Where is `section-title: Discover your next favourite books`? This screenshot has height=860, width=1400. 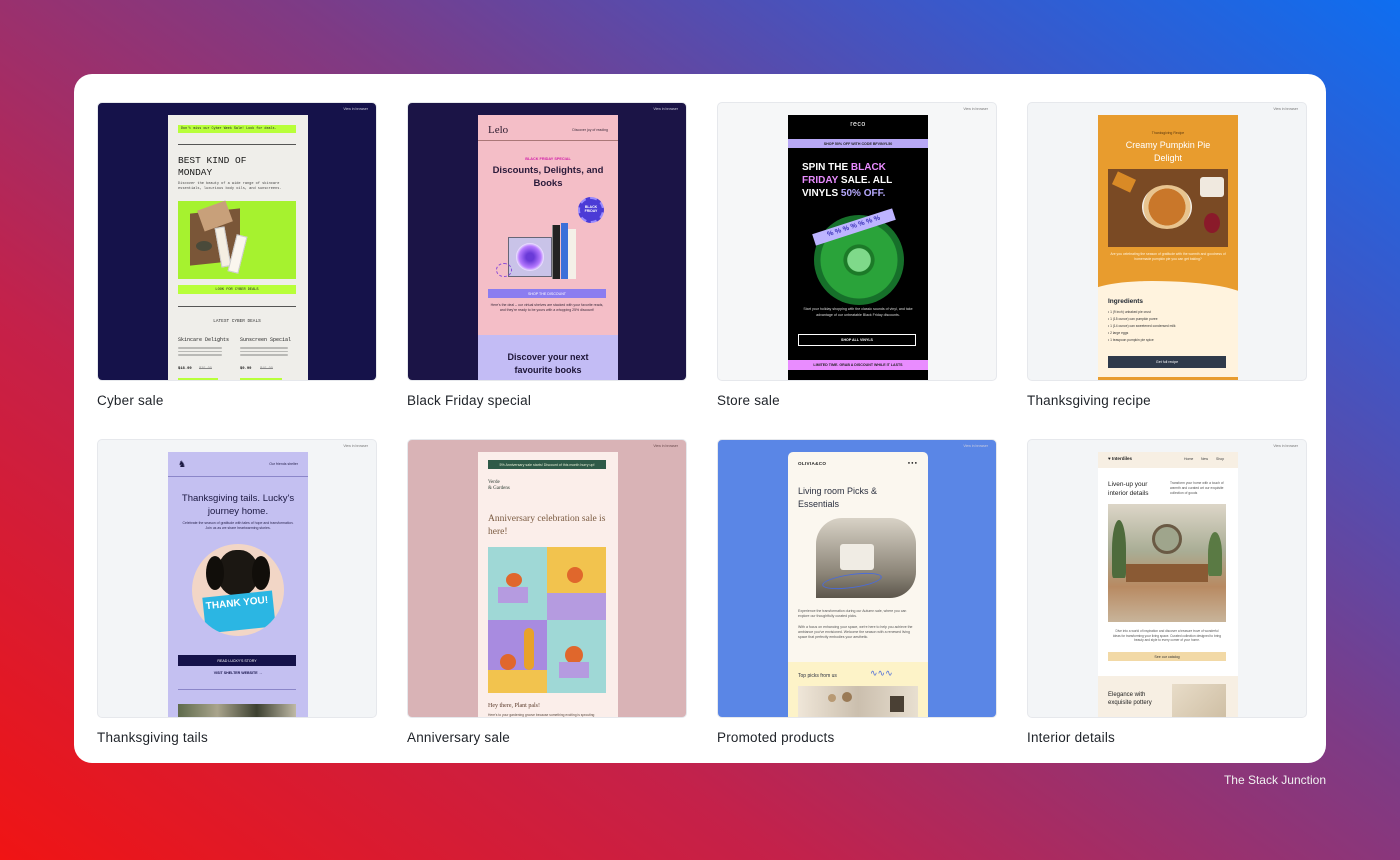
section-title: Discover your next favourite books is located at coordinates (548, 363).